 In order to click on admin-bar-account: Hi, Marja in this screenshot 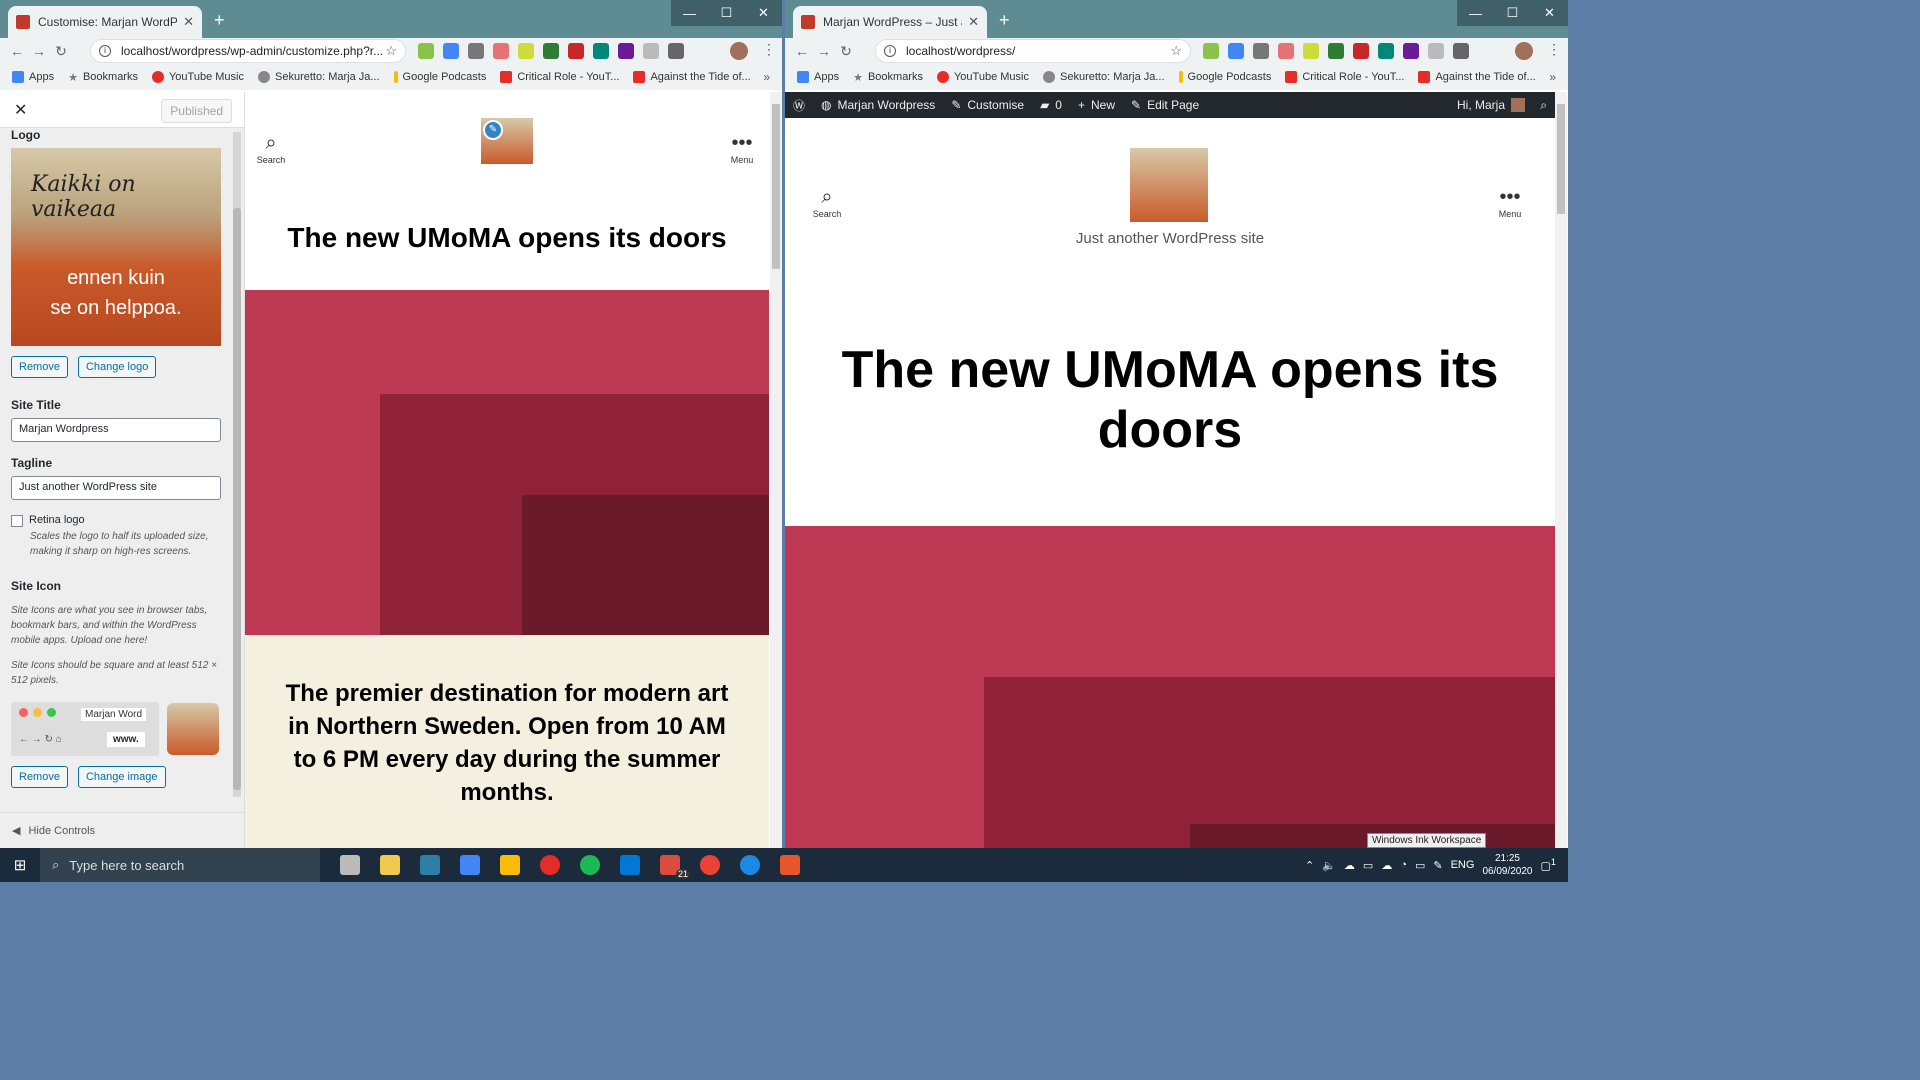, I will do `click(1491, 105)`.